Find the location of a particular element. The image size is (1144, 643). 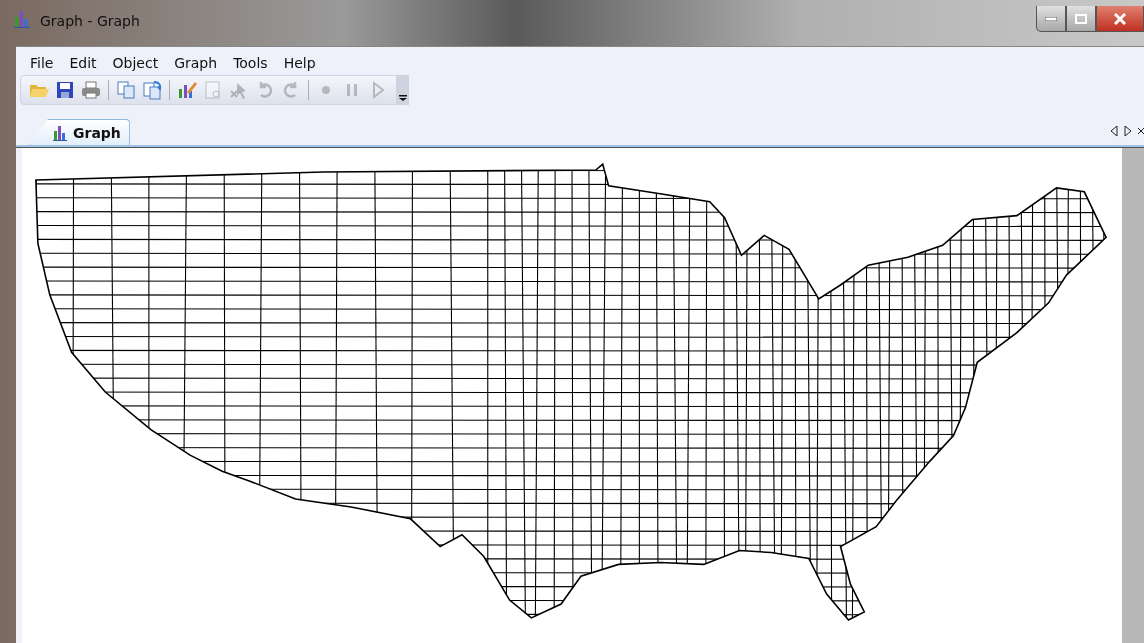

minimize-icon is located at coordinates (1051, 18).